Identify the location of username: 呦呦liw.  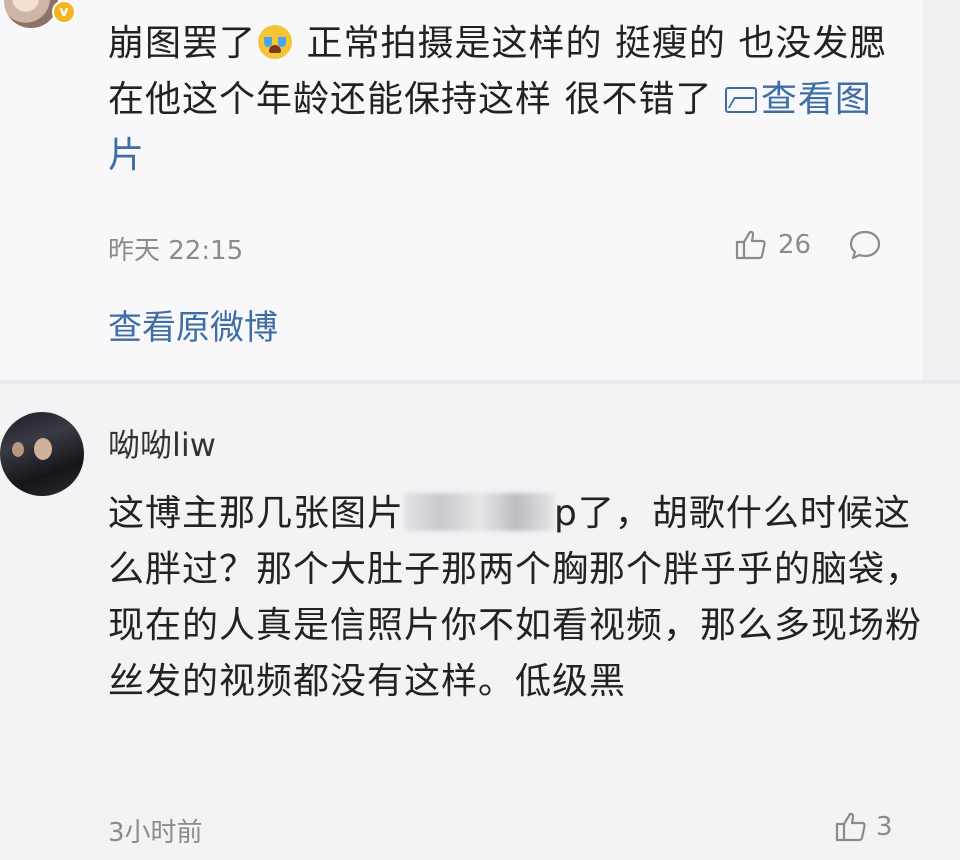
(162, 443).